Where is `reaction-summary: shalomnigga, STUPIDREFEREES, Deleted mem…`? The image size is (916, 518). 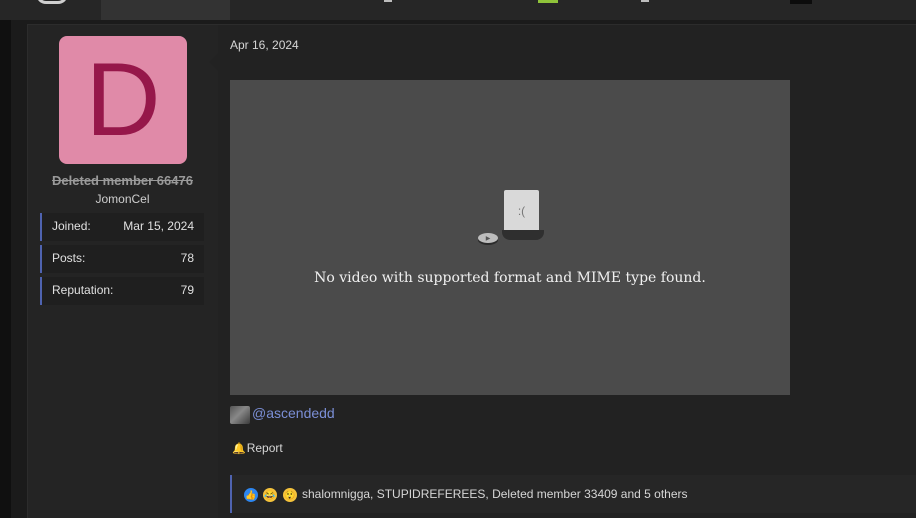
reaction-summary: shalomnigga, STUPIDREFEREES, Deleted mem… is located at coordinates (495, 494).